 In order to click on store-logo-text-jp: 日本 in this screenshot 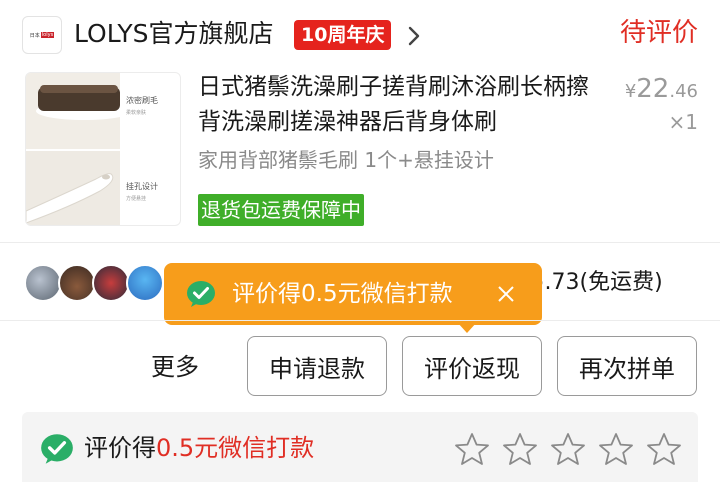, I will do `click(34, 35)`.